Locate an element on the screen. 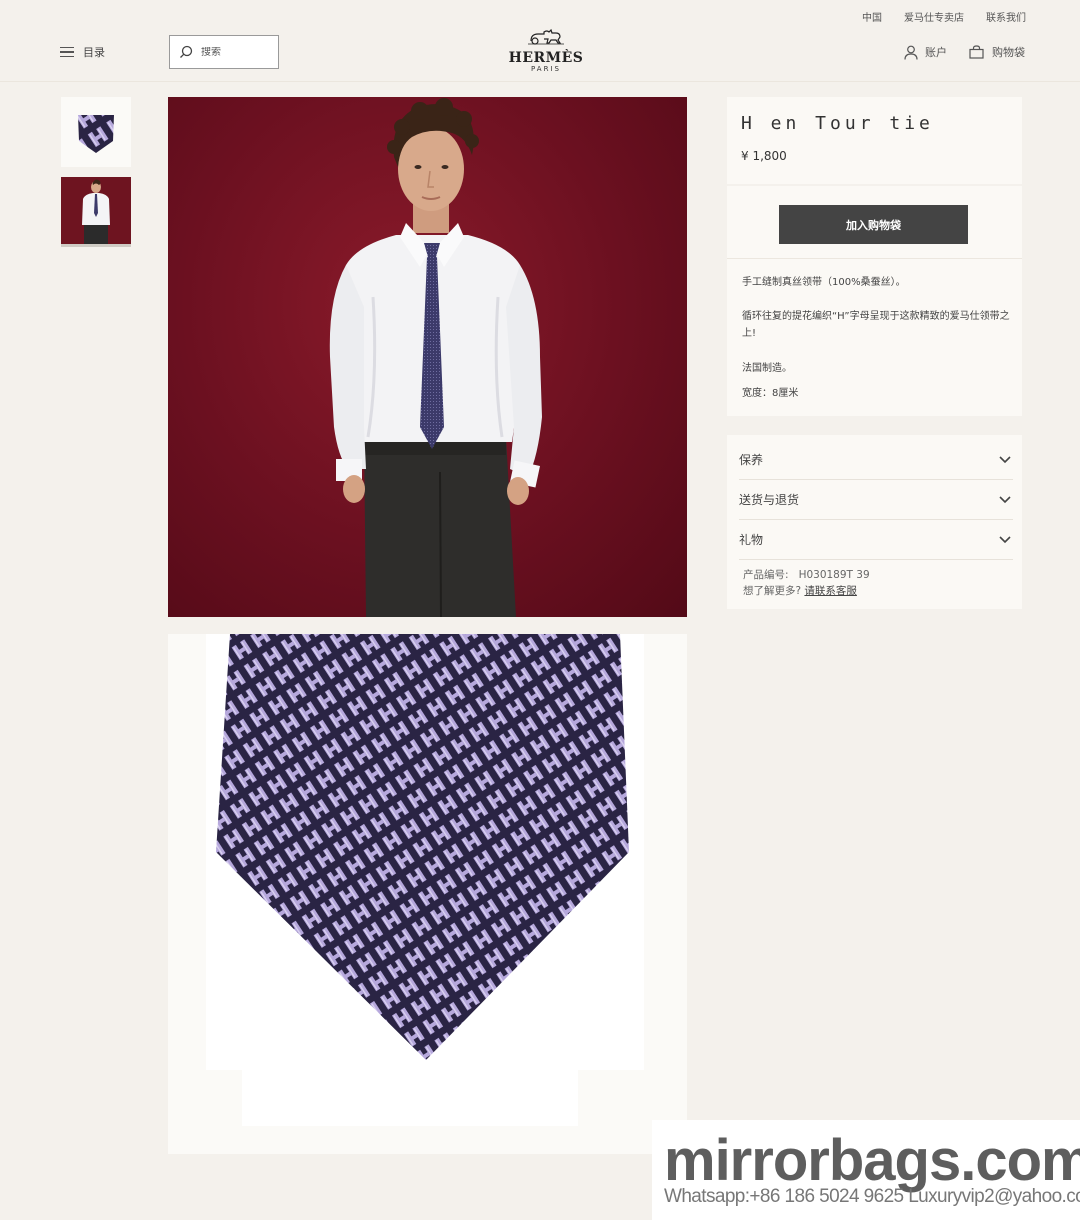 The height and width of the screenshot is (1220, 1080). accordion-gift-label: 礼物 is located at coordinates (751, 540).